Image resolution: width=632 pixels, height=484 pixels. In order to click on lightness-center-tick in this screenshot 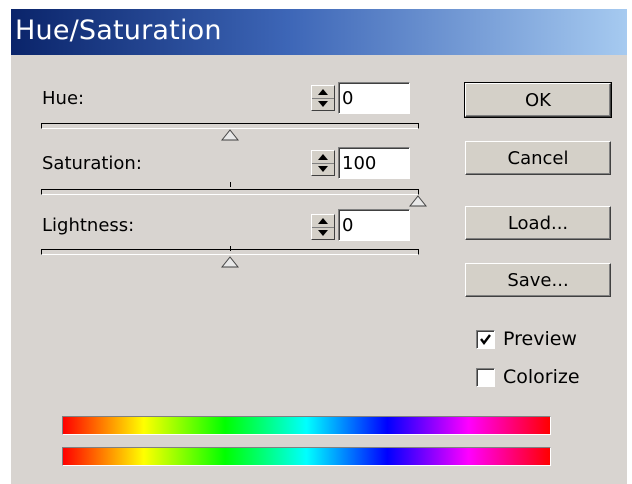, I will do `click(230, 248)`.